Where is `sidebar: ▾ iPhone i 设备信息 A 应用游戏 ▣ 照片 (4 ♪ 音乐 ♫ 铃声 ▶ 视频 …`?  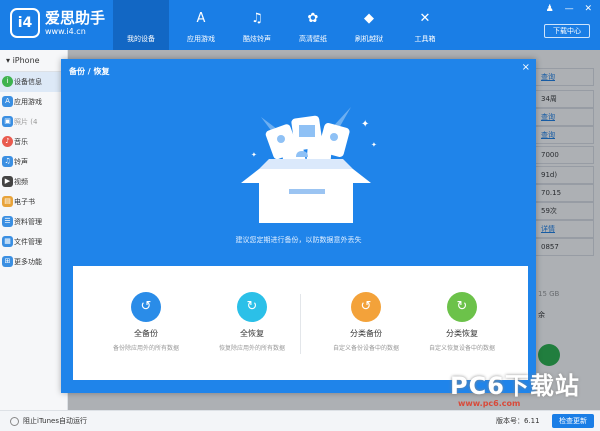 sidebar: ▾ iPhone i 设备信息 A 应用游戏 ▣ 照片 (4 ♪ 音乐 ♫ 铃声 ▶ 视频 … is located at coordinates (34, 230).